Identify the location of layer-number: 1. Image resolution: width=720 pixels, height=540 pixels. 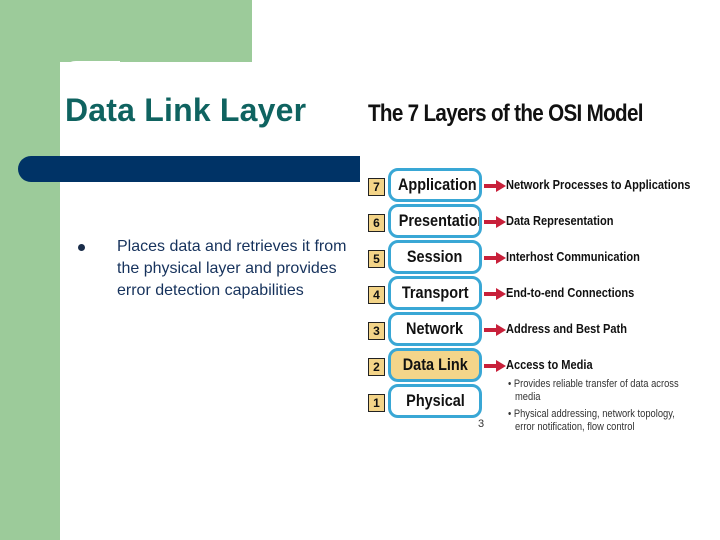
(376, 403).